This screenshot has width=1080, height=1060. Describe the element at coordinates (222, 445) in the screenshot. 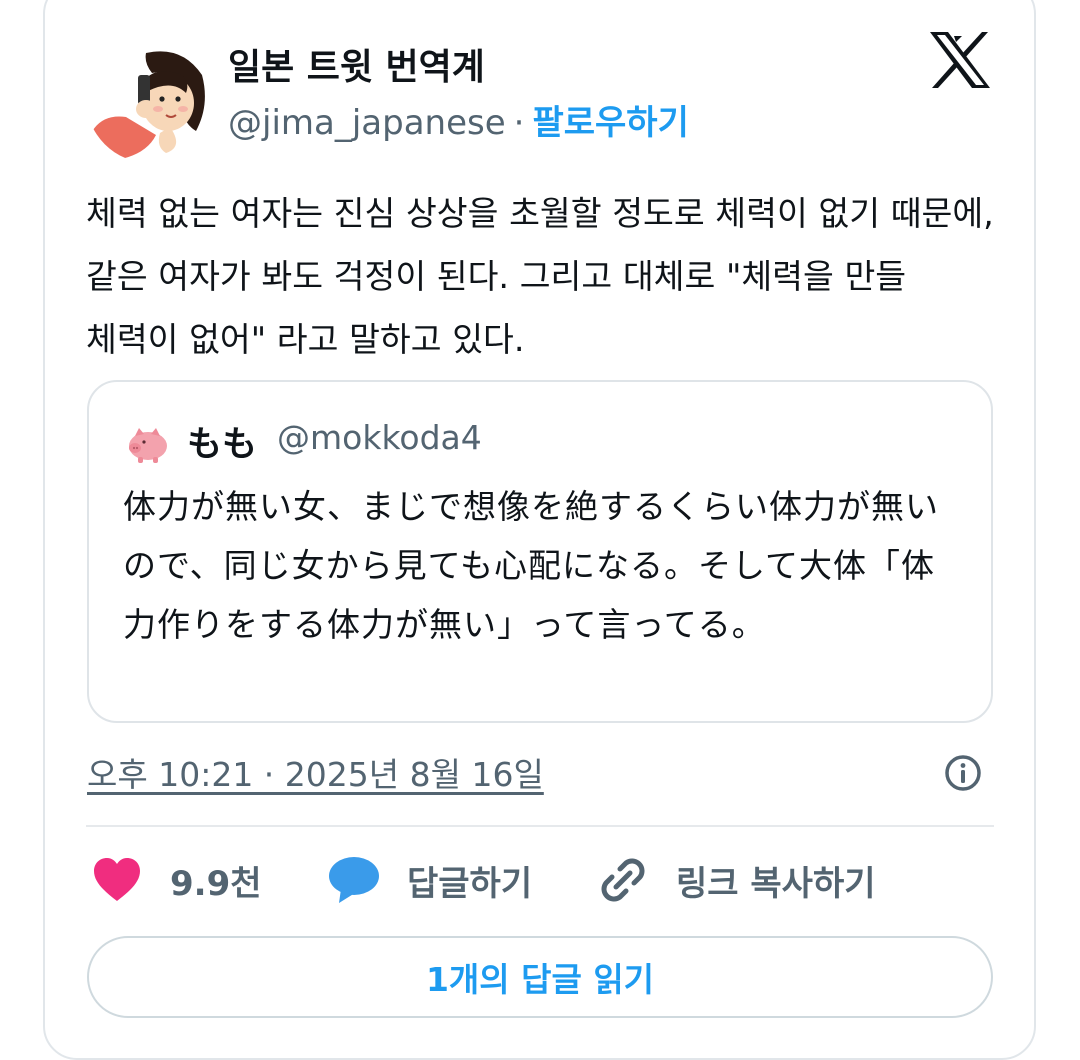

I see `quote-author-name: もも` at that location.